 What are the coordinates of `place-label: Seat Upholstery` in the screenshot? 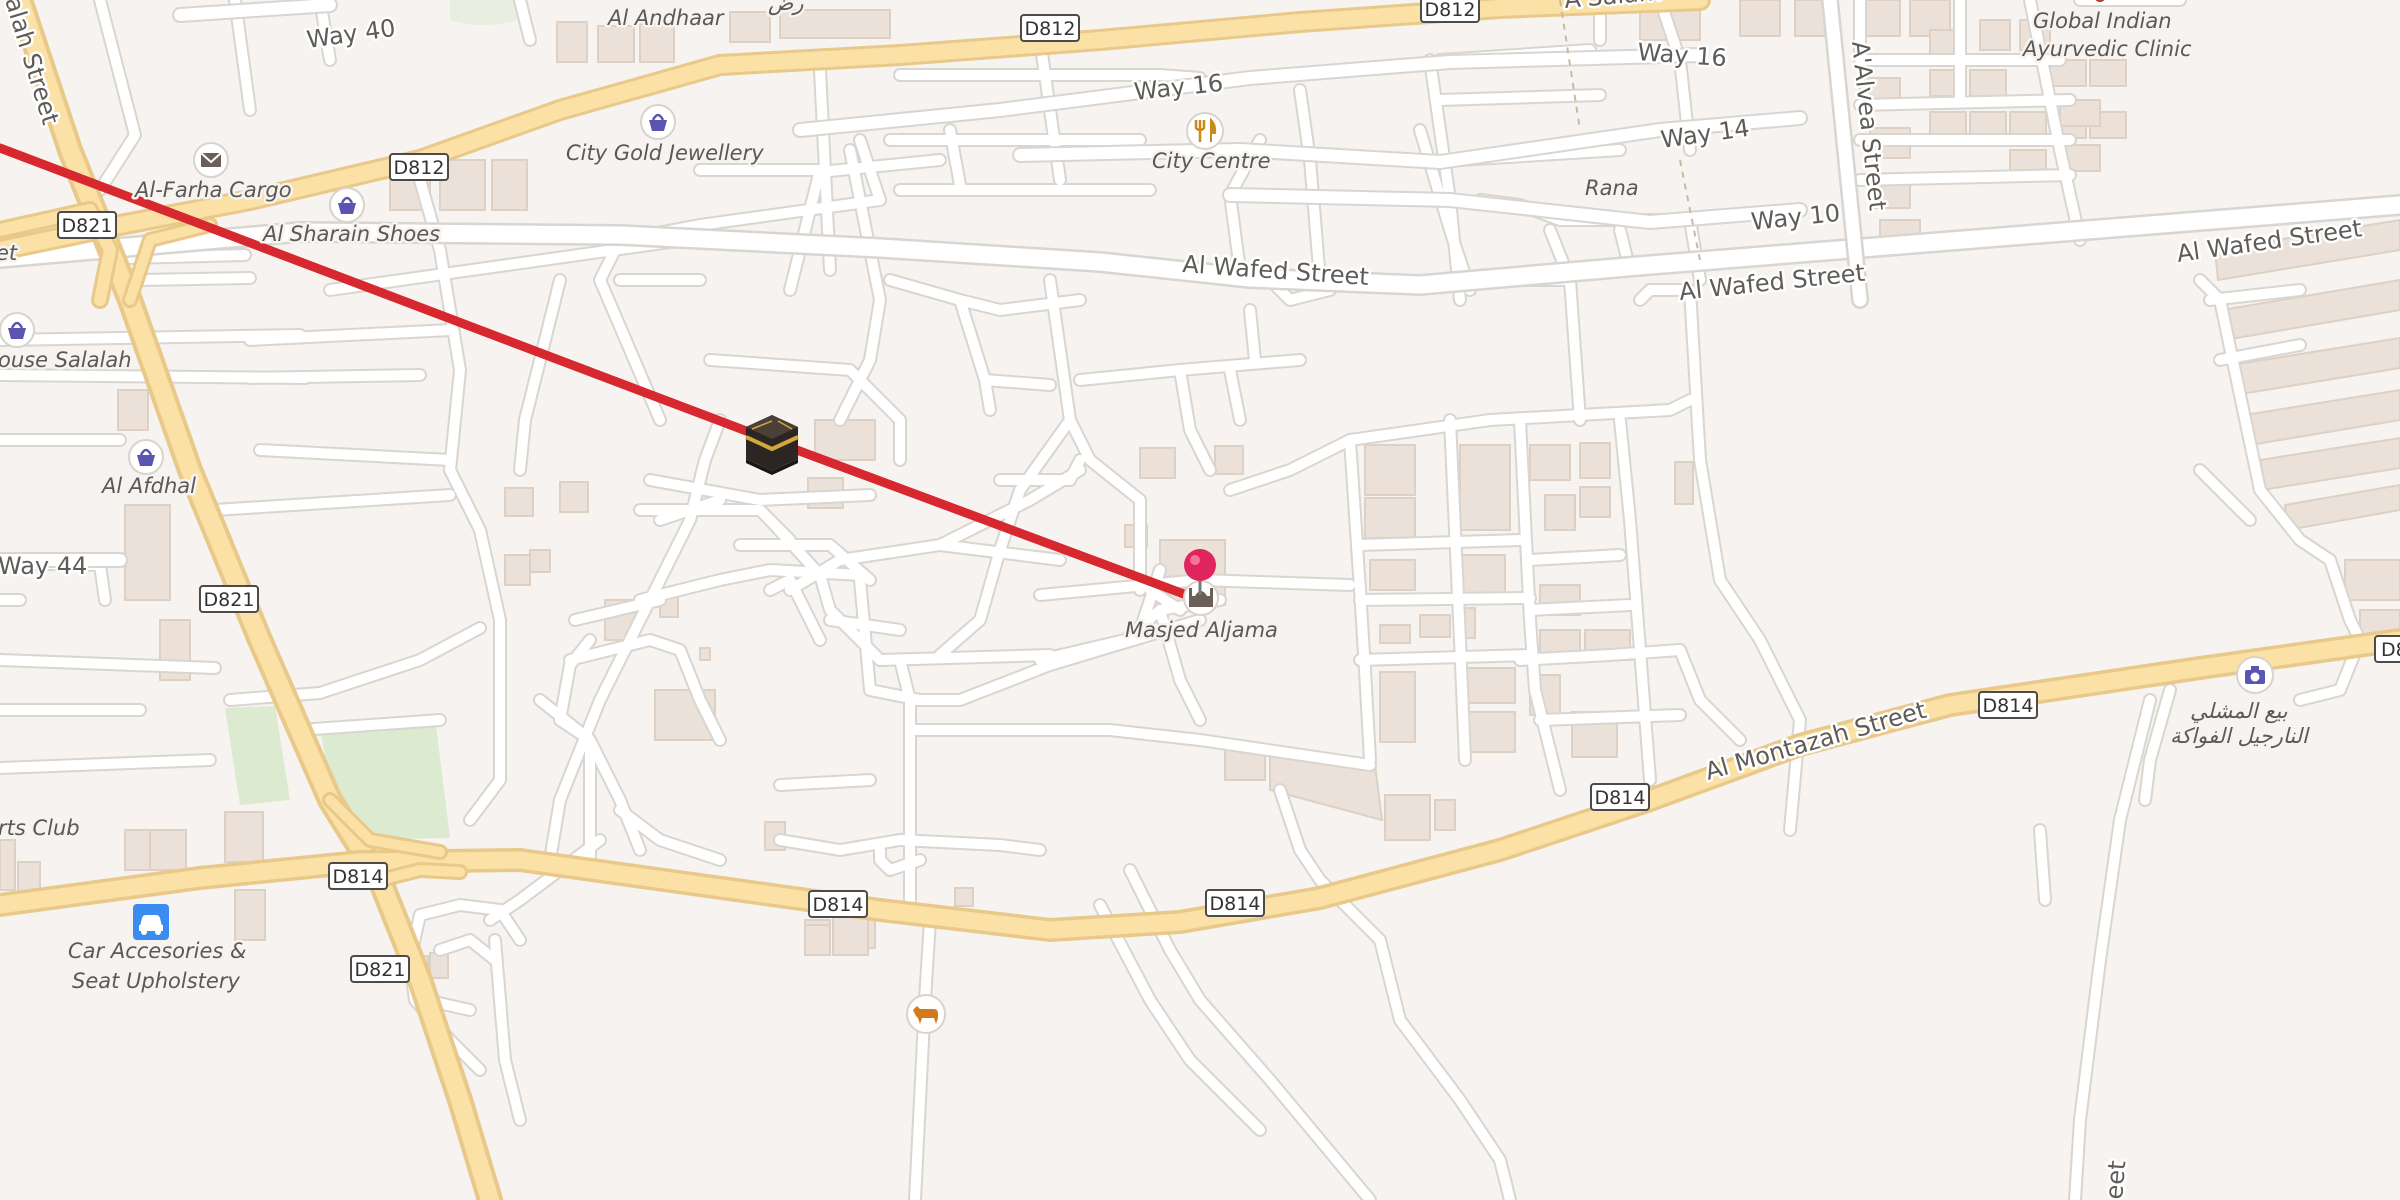 It's located at (156, 981).